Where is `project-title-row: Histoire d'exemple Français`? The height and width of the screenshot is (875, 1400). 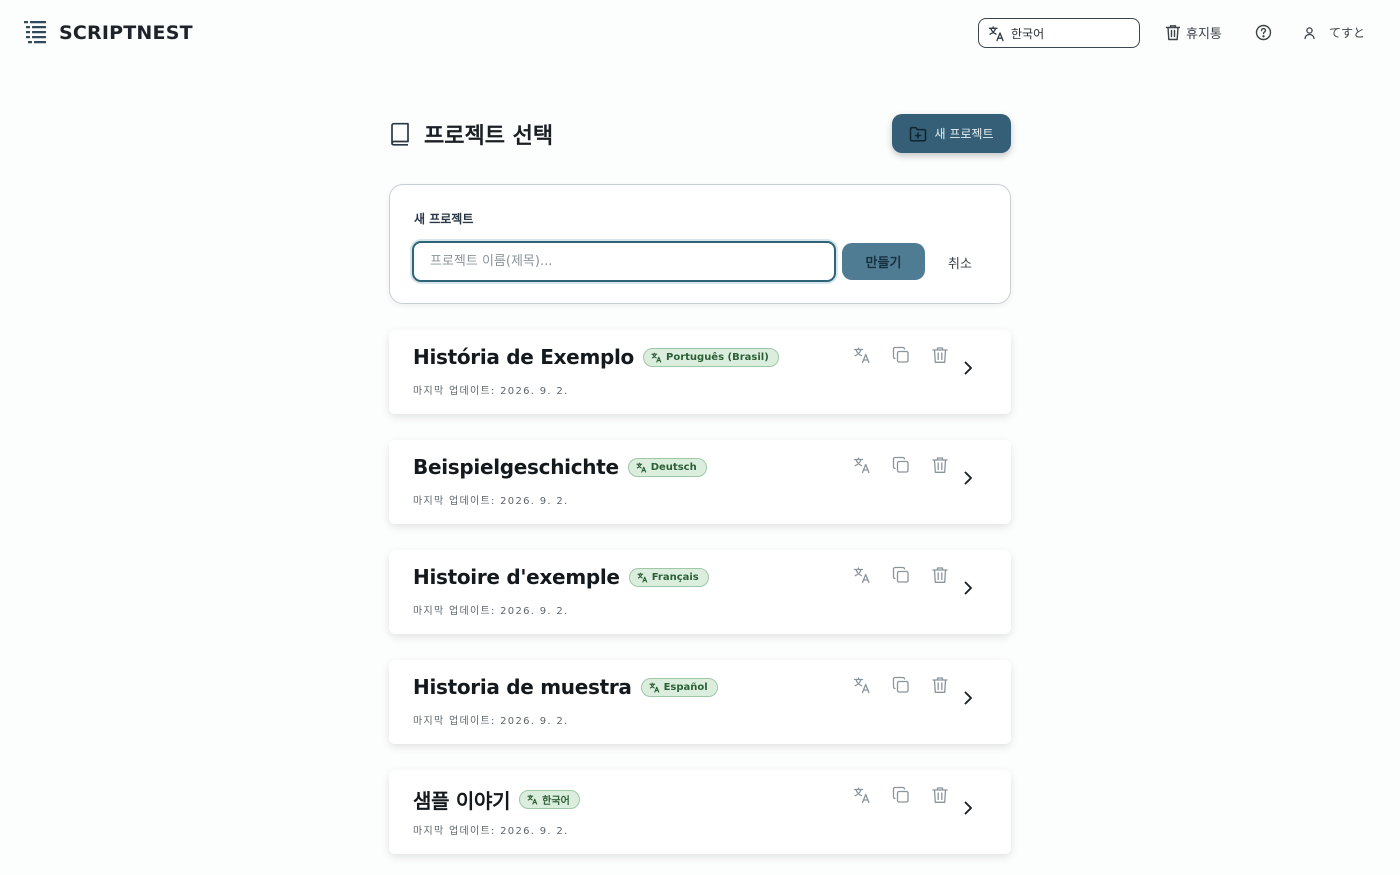
project-title-row: Histoire d'exemple Français is located at coordinates (561, 577).